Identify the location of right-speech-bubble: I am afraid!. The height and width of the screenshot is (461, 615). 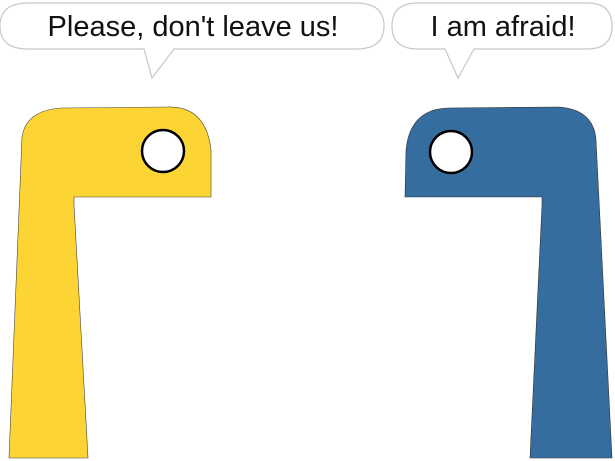
(502, 41).